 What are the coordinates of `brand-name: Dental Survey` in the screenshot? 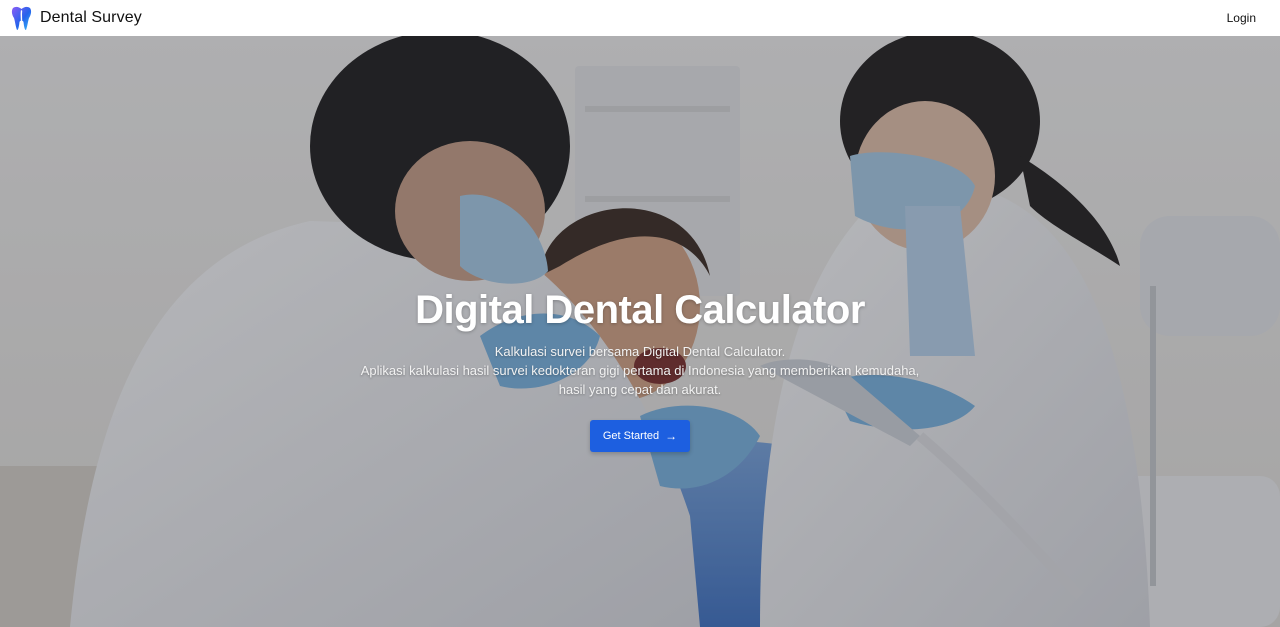 It's located at (91, 17).